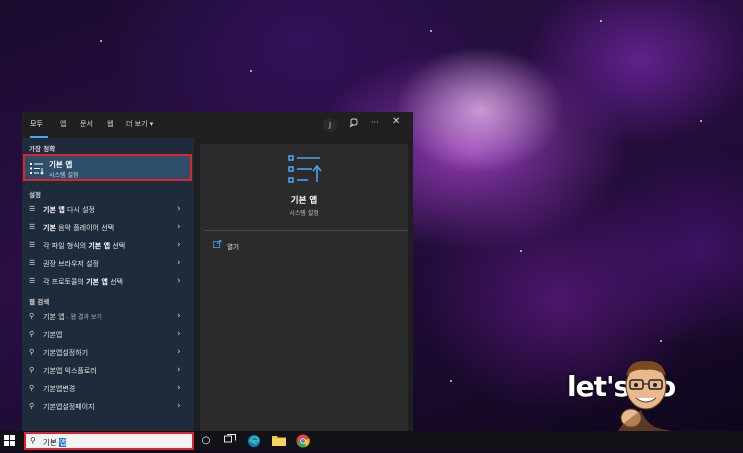 The height and width of the screenshot is (453, 743). Describe the element at coordinates (51, 442) in the screenshot. I see `search-typed-text: 기본` at that location.